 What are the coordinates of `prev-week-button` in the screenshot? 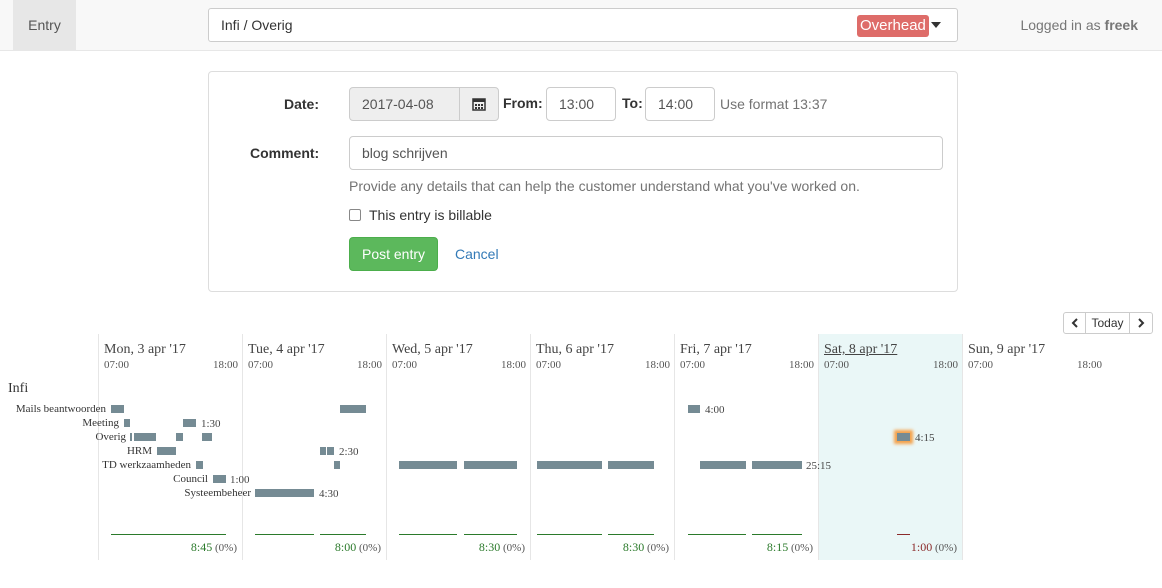 It's located at (1074, 323).